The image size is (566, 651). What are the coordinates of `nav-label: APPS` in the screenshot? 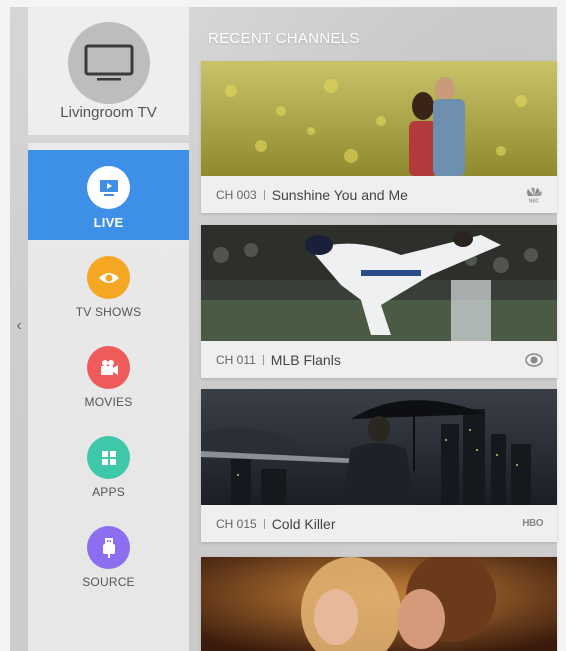 It's located at (108, 492).